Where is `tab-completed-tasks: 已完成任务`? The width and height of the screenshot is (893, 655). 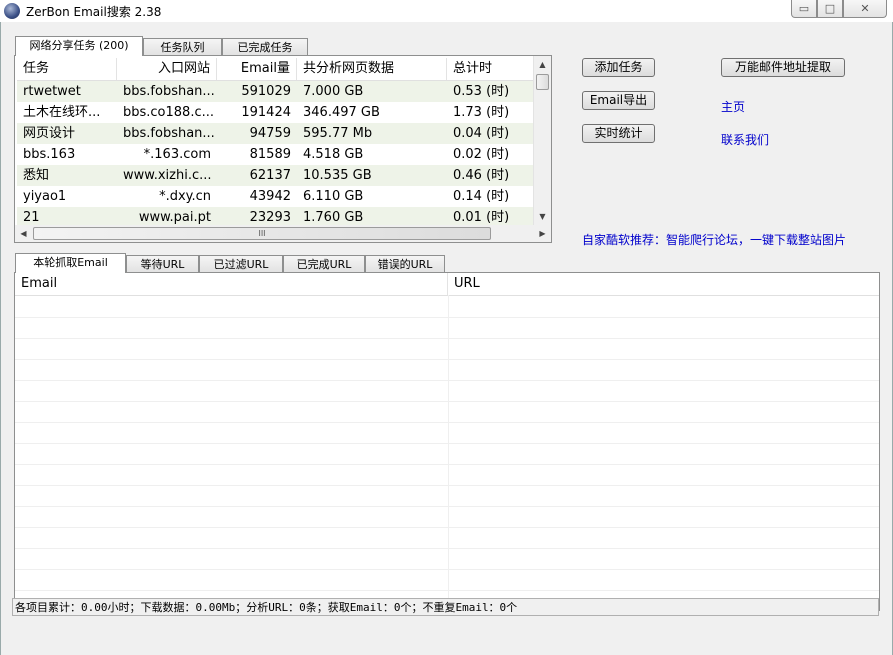 tab-completed-tasks: 已完成任务 is located at coordinates (265, 47).